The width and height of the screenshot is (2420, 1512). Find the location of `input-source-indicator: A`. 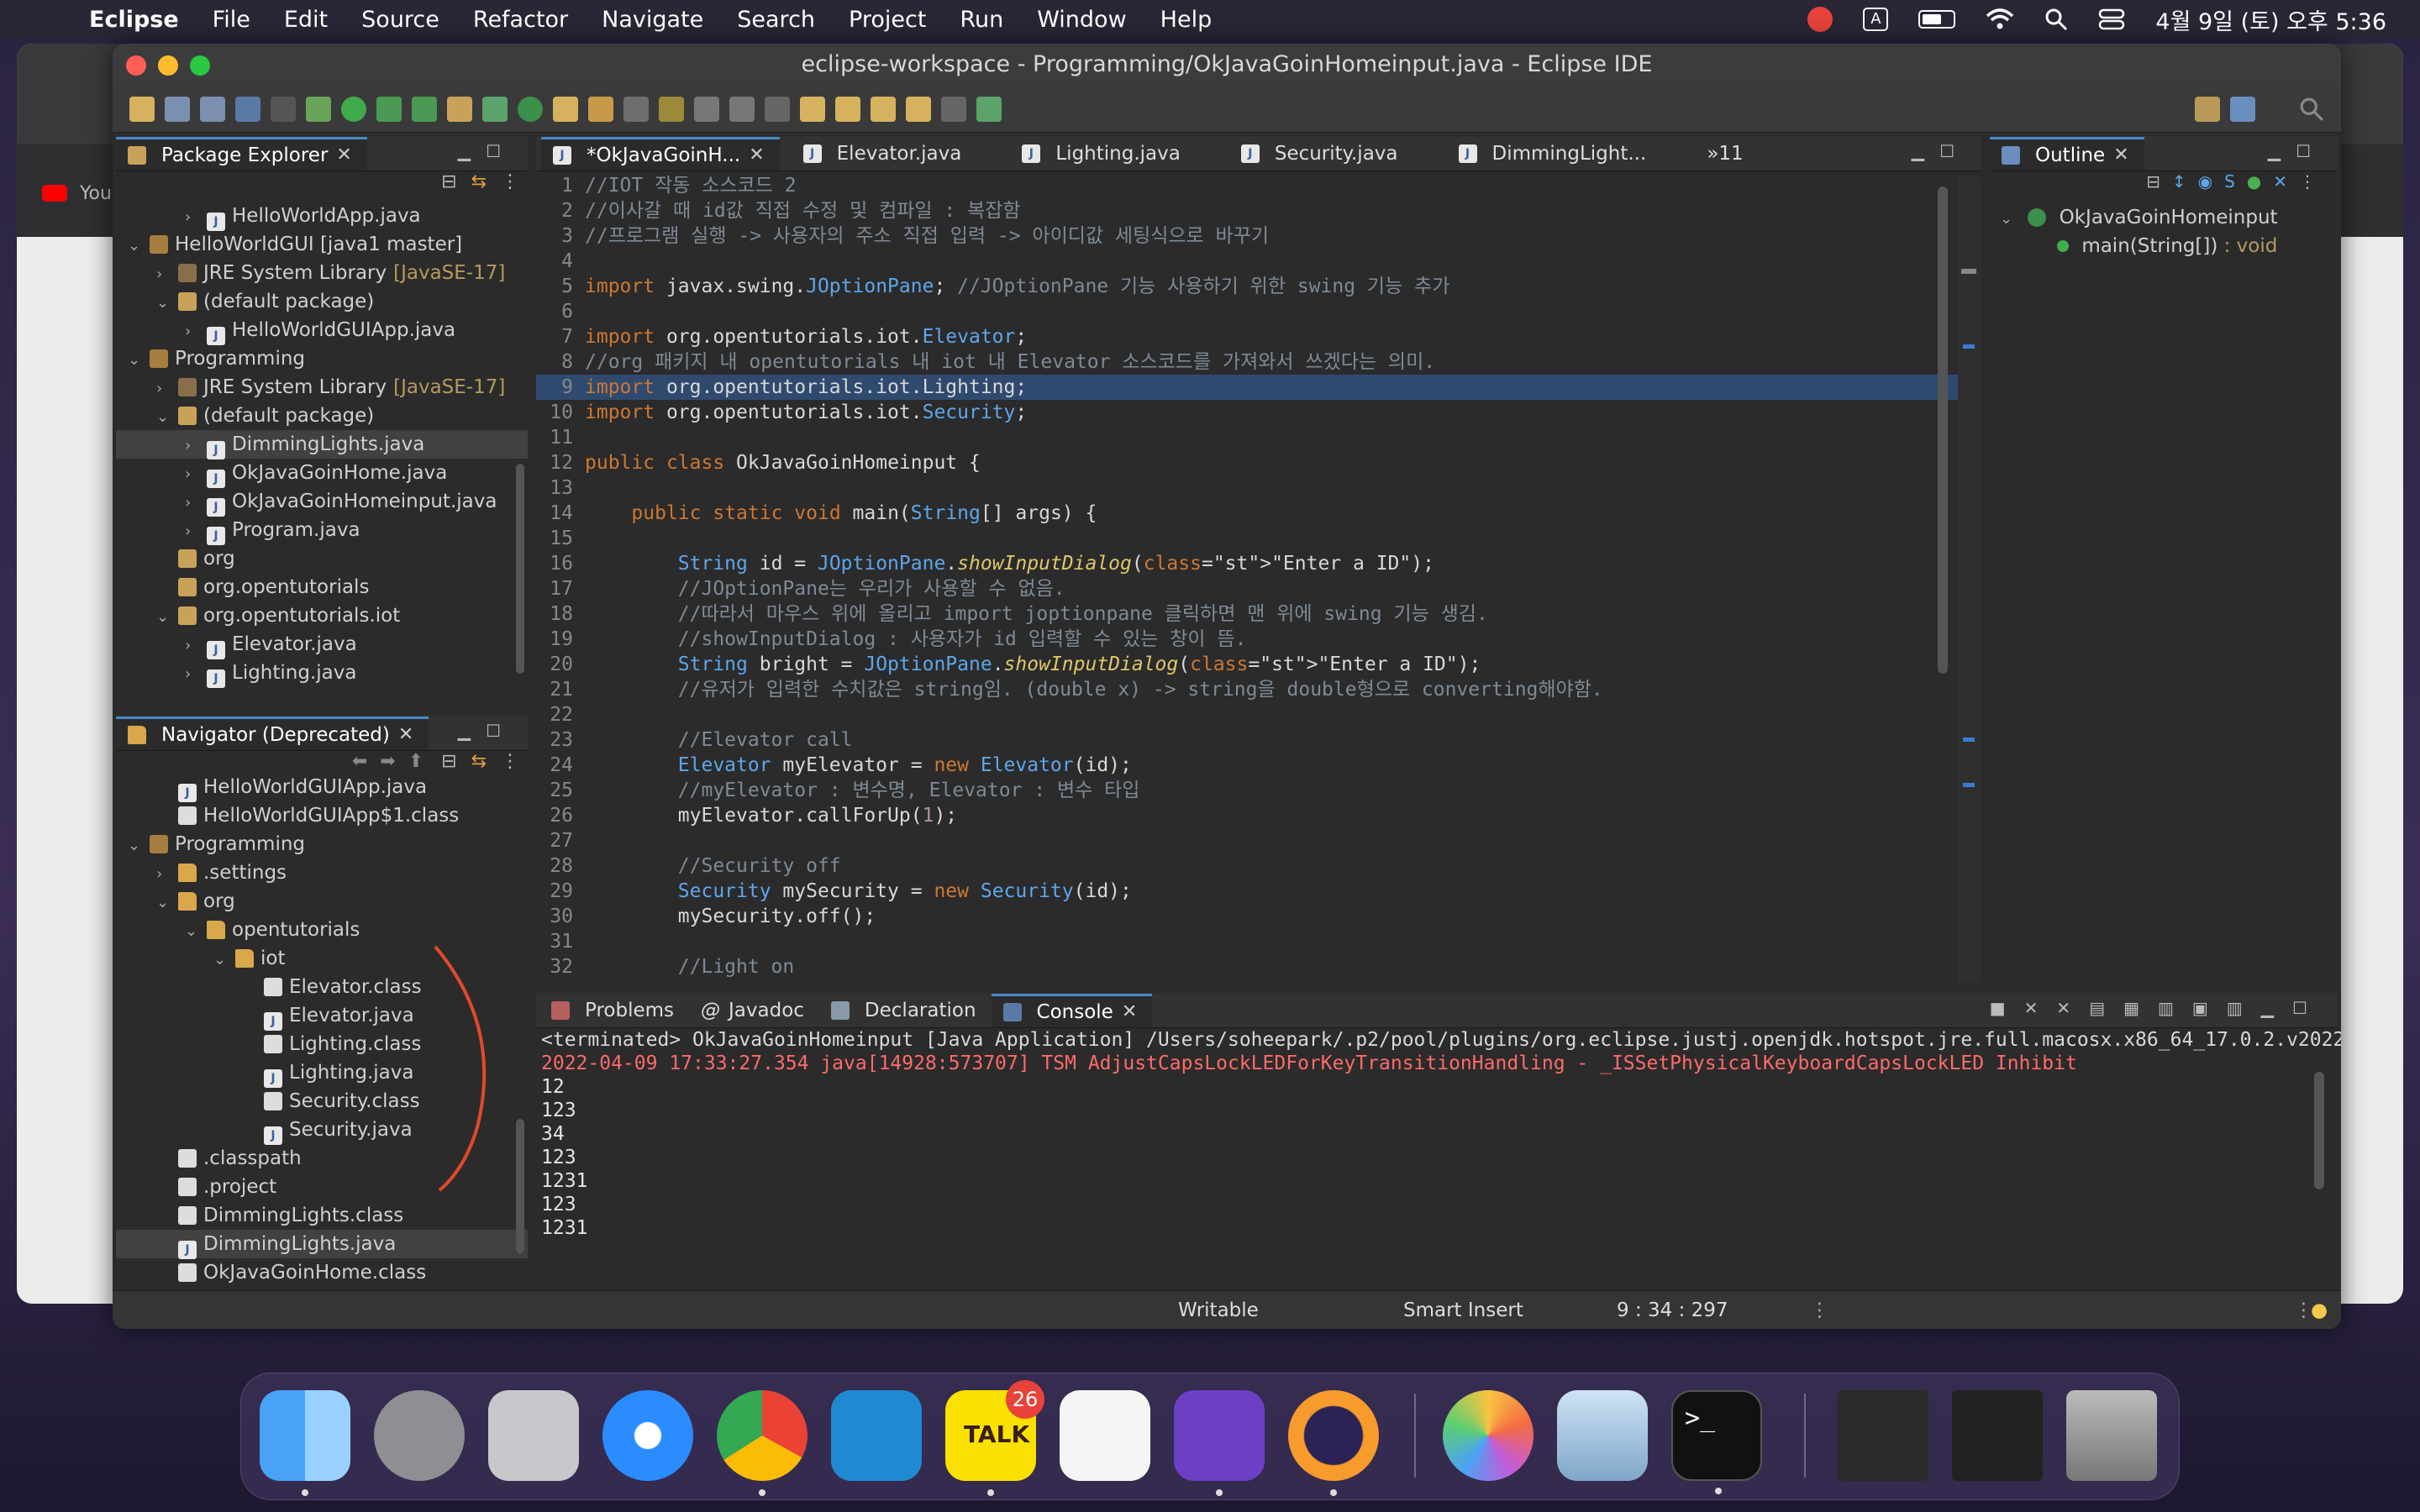

input-source-indicator: A is located at coordinates (1876, 19).